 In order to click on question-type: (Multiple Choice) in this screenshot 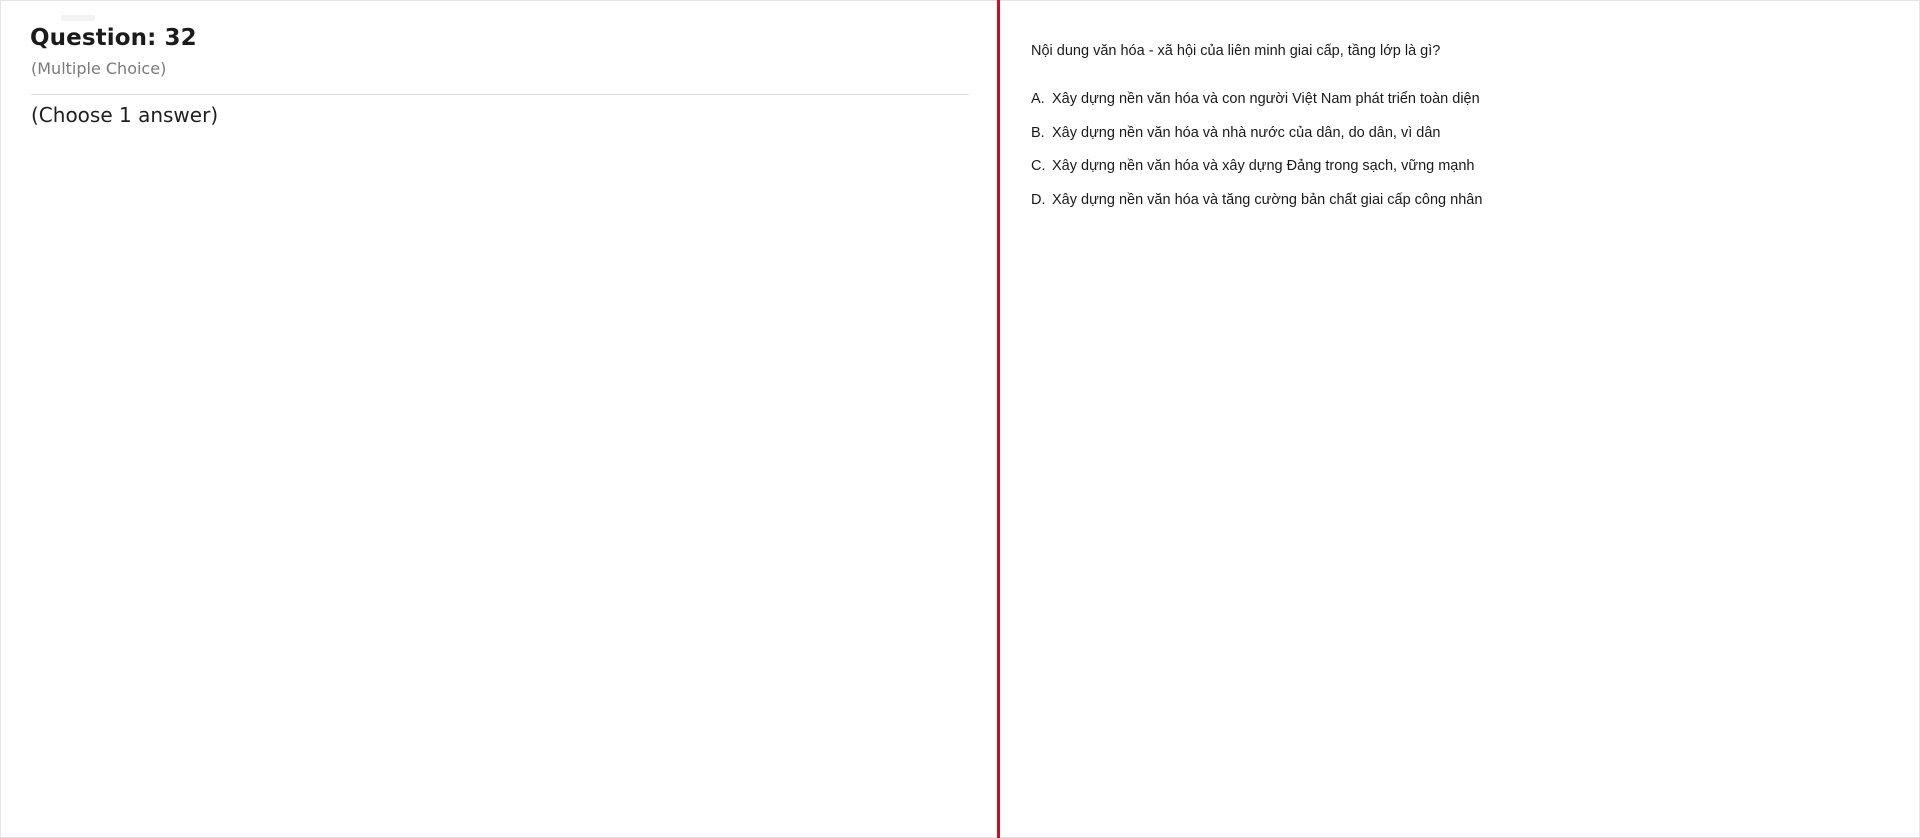, I will do `click(99, 68)`.